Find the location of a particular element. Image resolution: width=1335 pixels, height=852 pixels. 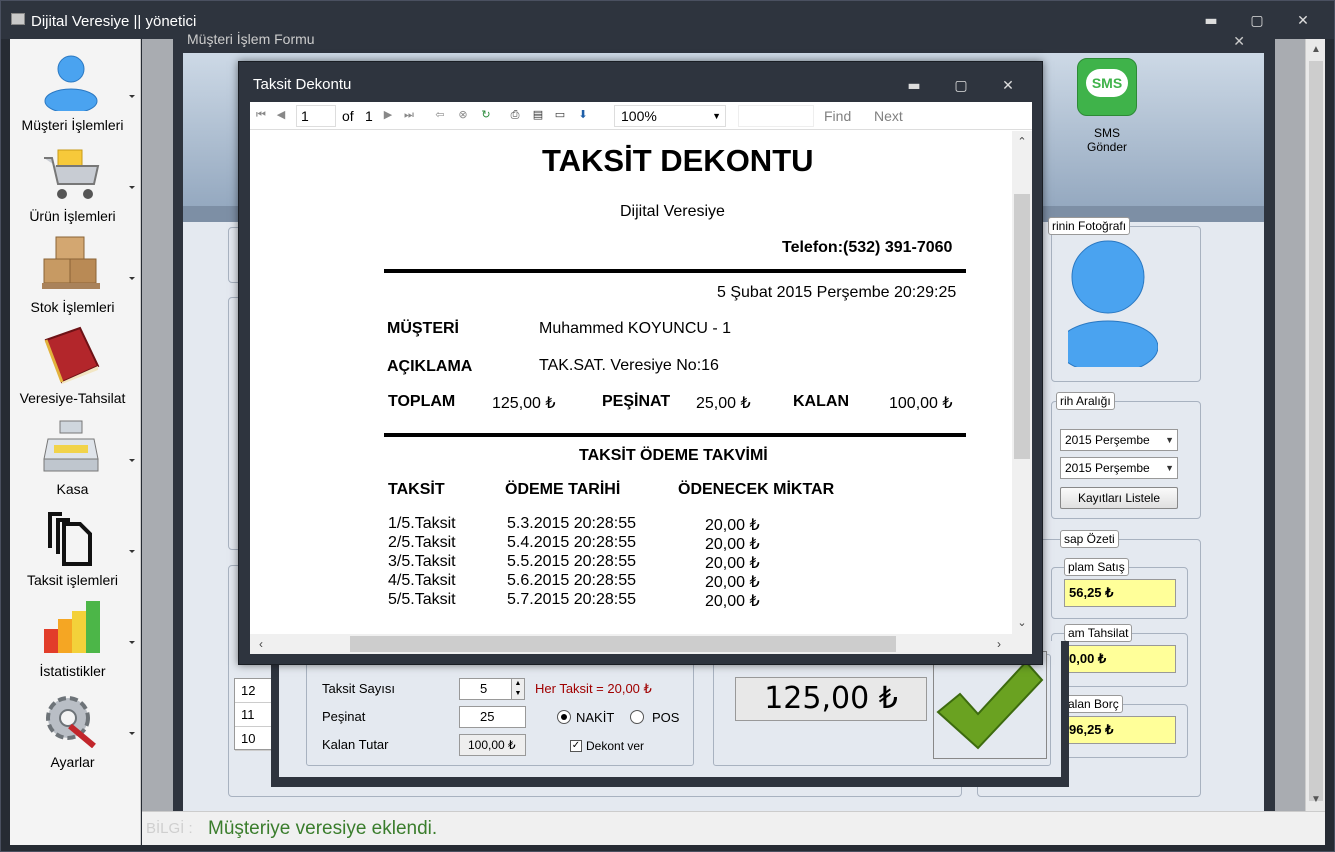

close-button: ✕ is located at coordinates (1303, 21).